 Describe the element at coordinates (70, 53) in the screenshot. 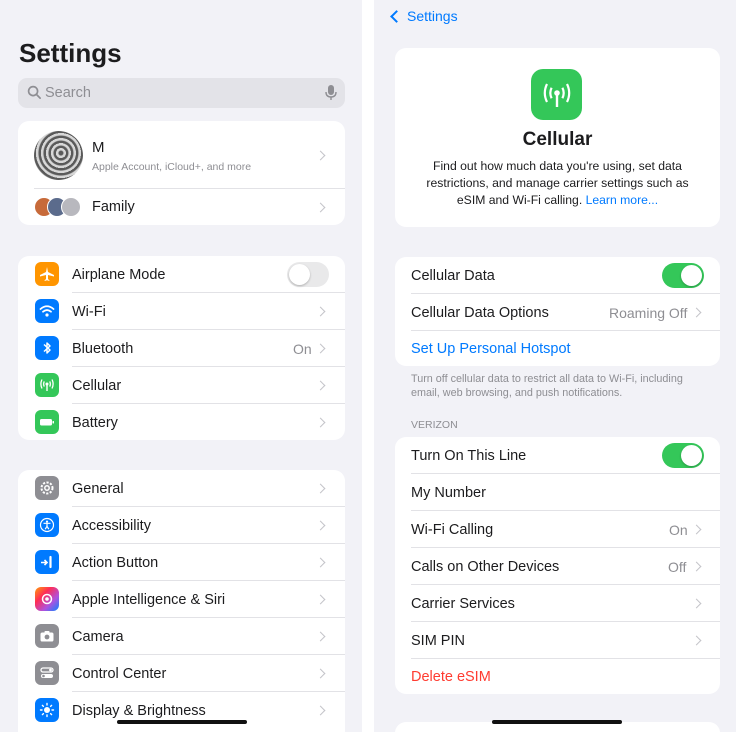

I see `page-title: Settings` at that location.